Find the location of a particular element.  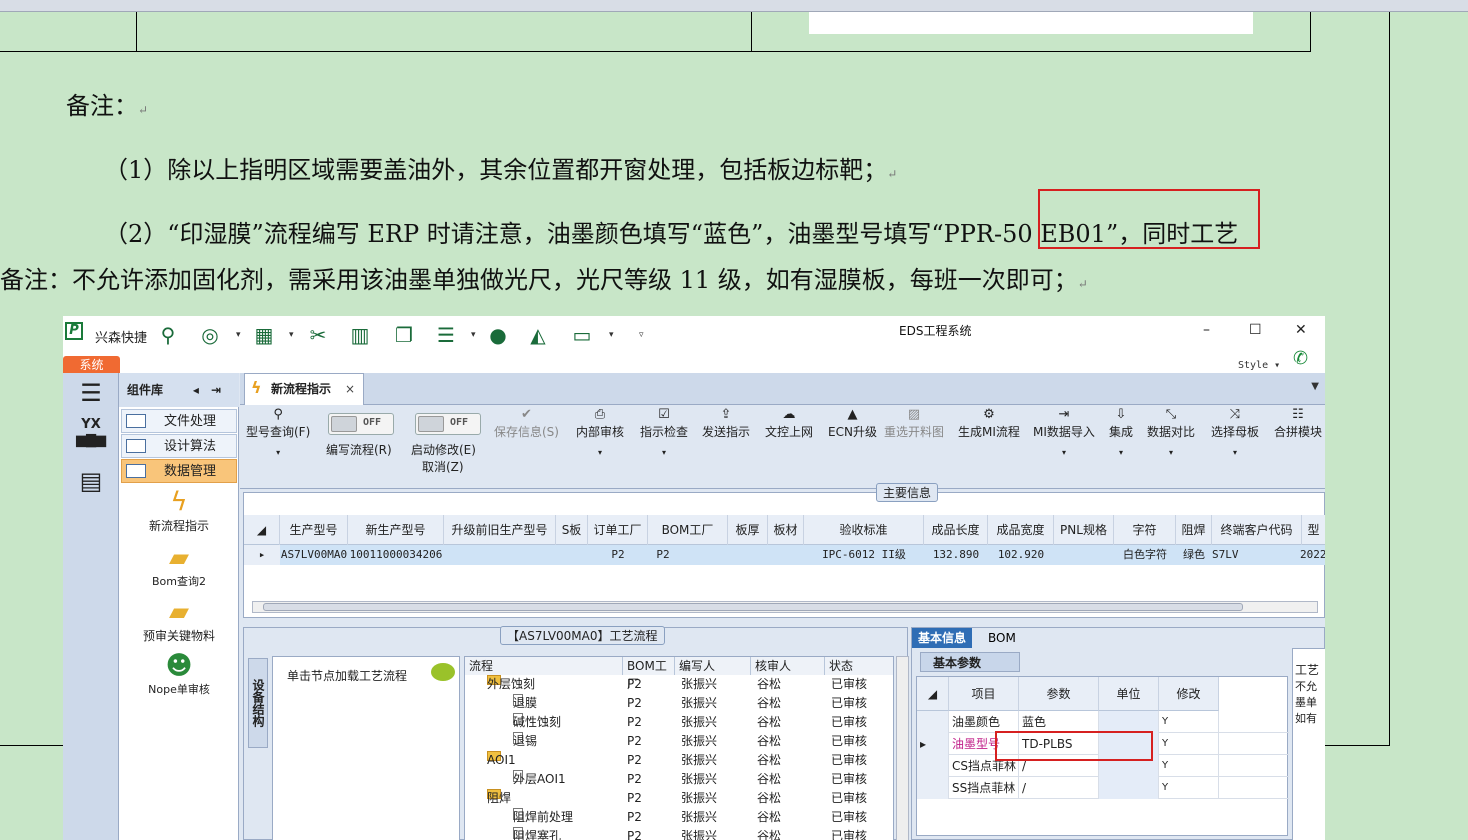

tree-row: 退锡 P2 张振兴 谷松 已审核 is located at coordinates (679, 741).